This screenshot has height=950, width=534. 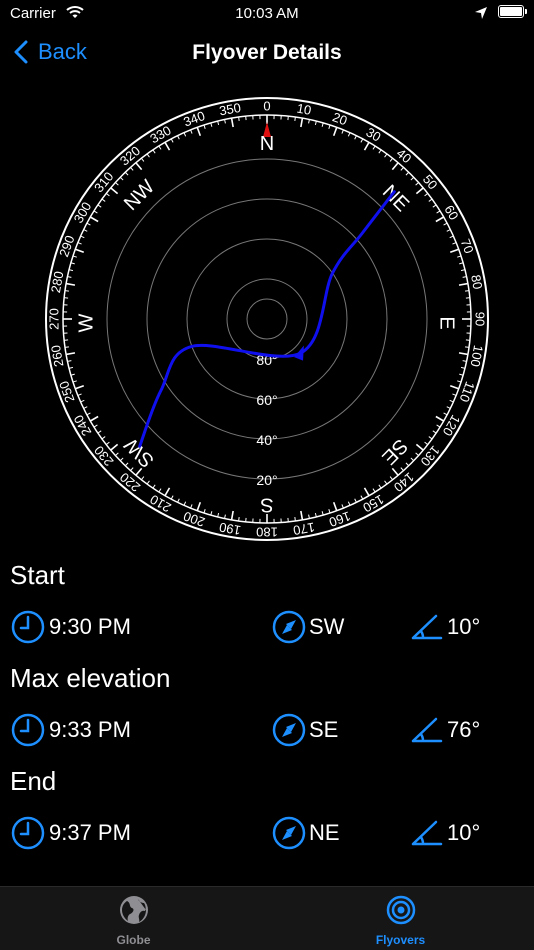 I want to click on elevation-ring-label: 60°, so click(x=266, y=400).